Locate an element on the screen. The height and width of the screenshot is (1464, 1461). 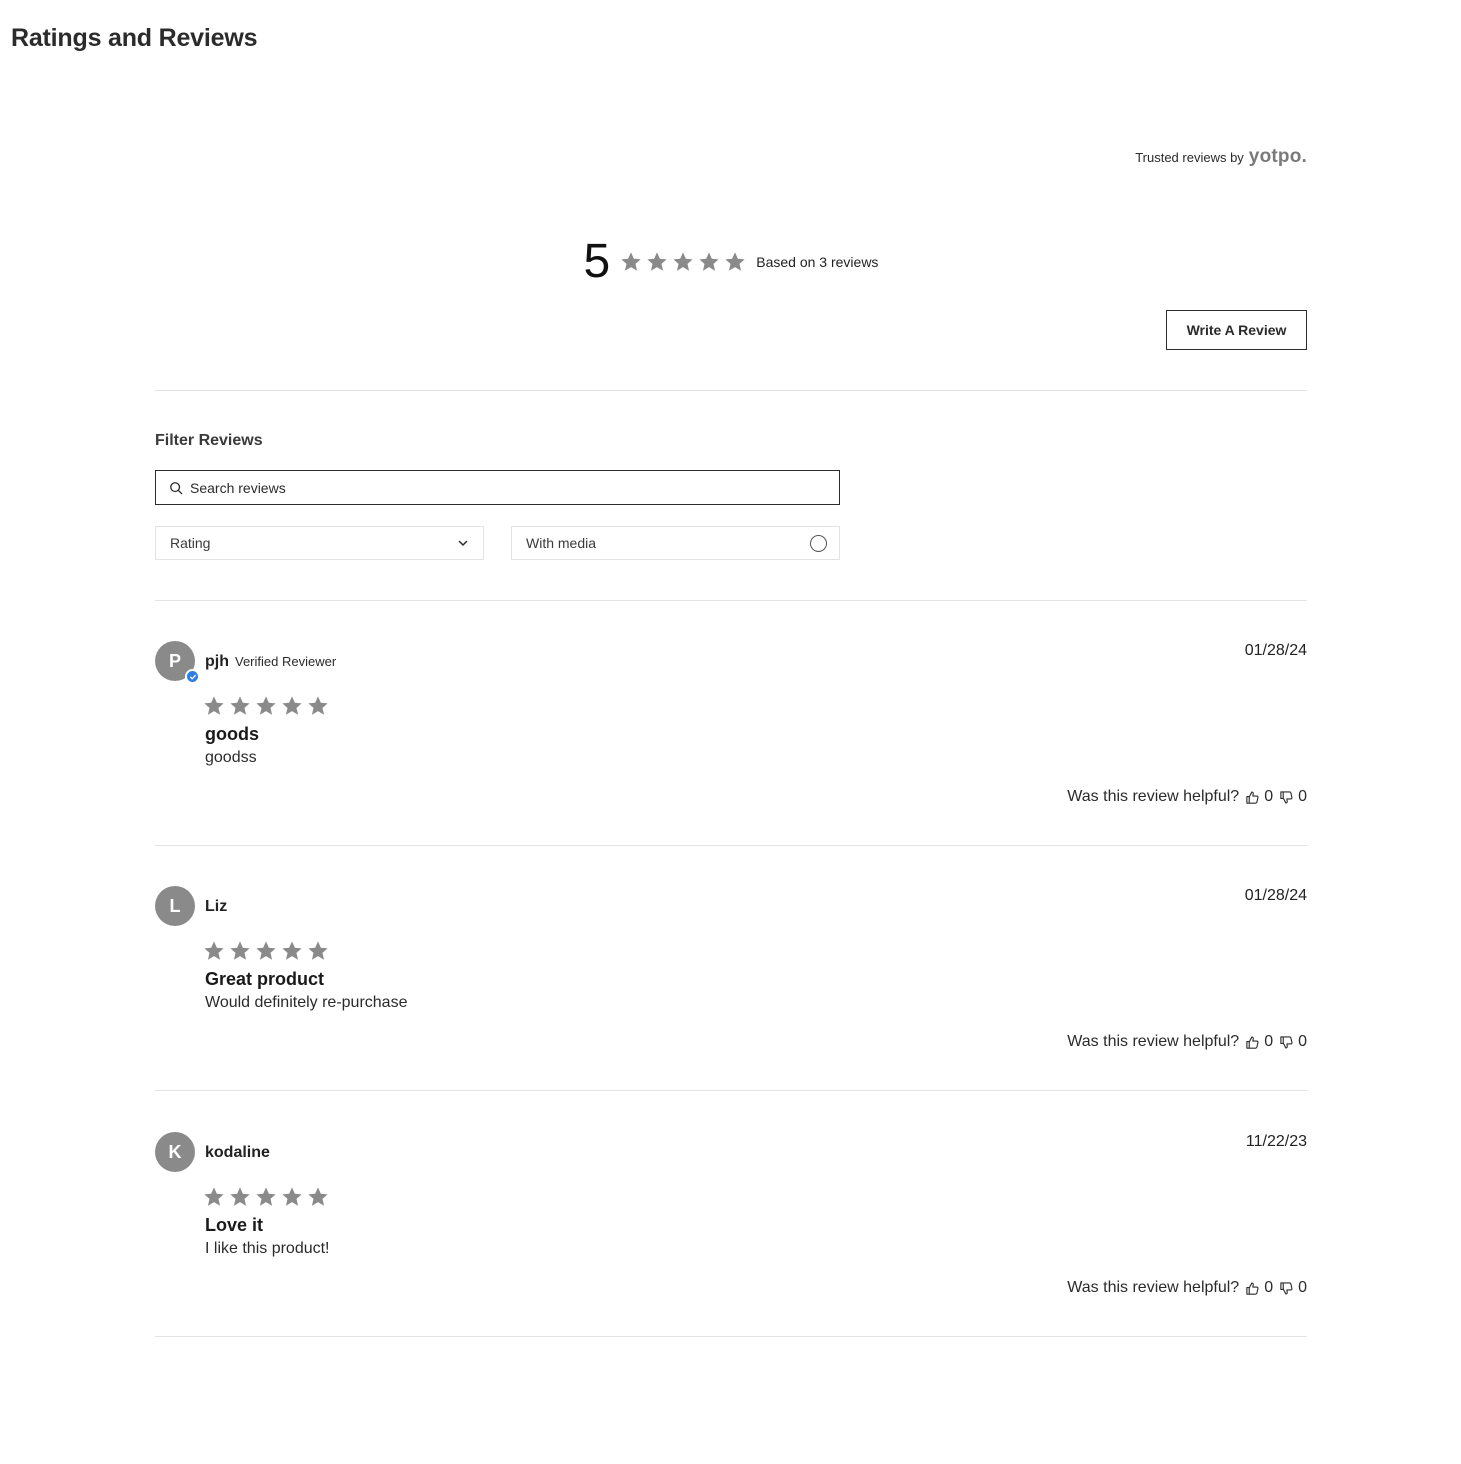
reviewer-line: Liz is located at coordinates (216, 907).